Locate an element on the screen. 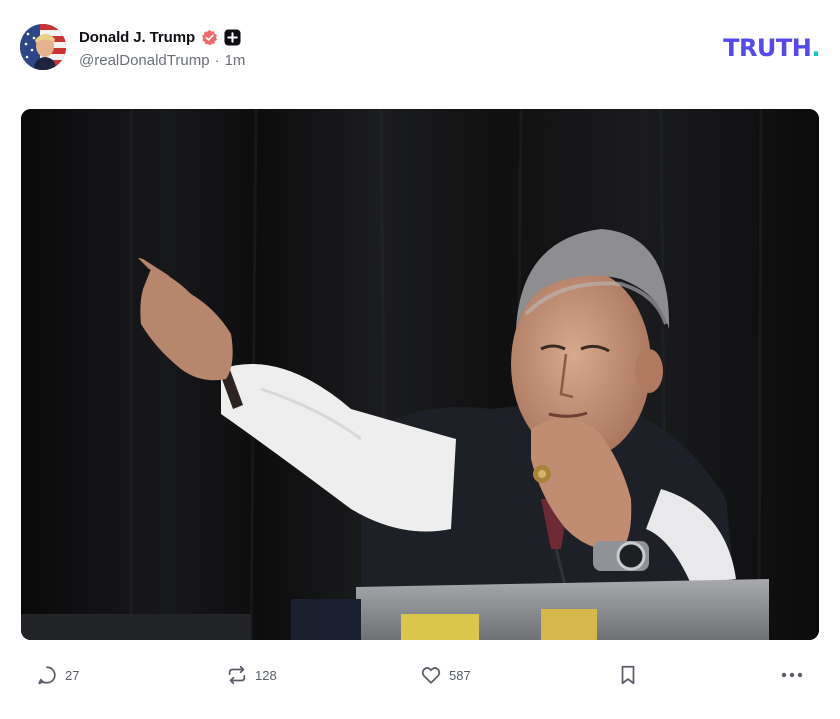  avatar-flag-portrait is located at coordinates (43, 47).